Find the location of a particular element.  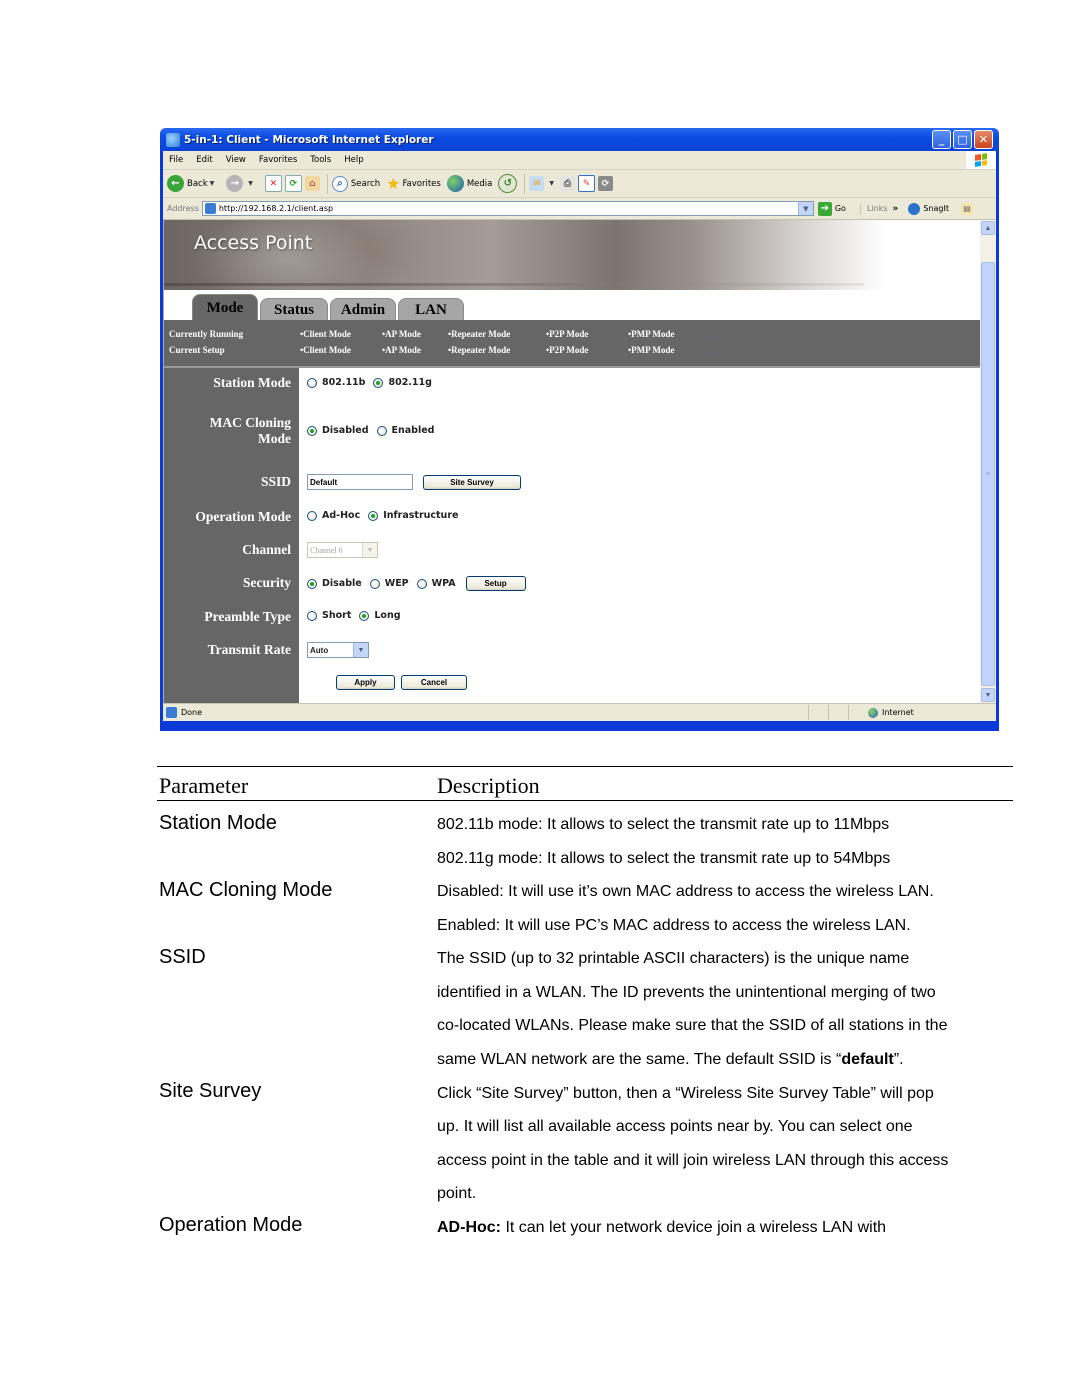

setup-p2p-mode: •P2P Mode is located at coordinates (567, 350).